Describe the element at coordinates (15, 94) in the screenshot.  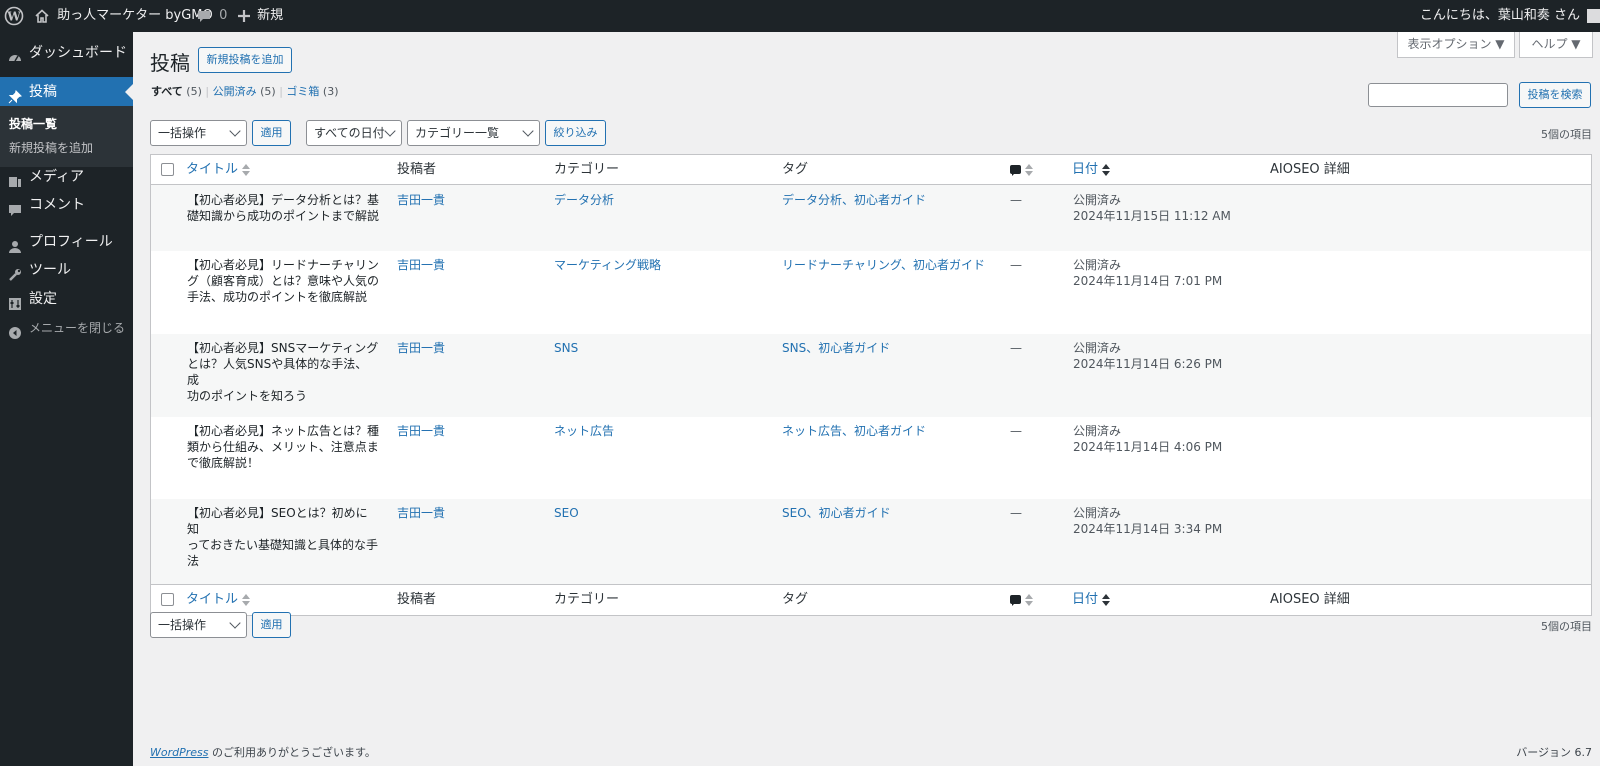
I see `pin-icon` at that location.